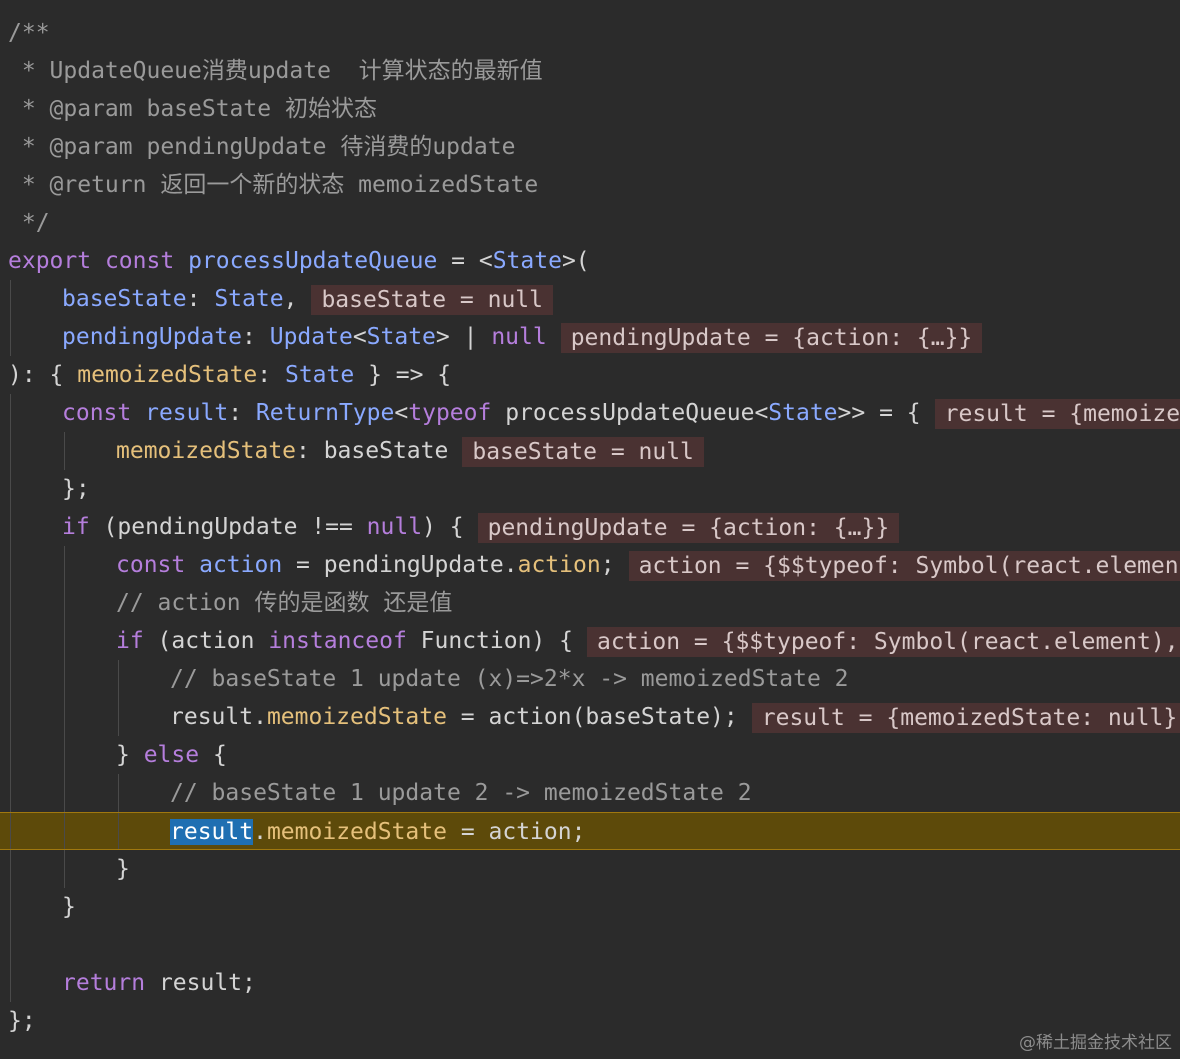 This screenshot has height=1059, width=1180. What do you see at coordinates (590, 33) in the screenshot?
I see `code-line: /**` at bounding box center [590, 33].